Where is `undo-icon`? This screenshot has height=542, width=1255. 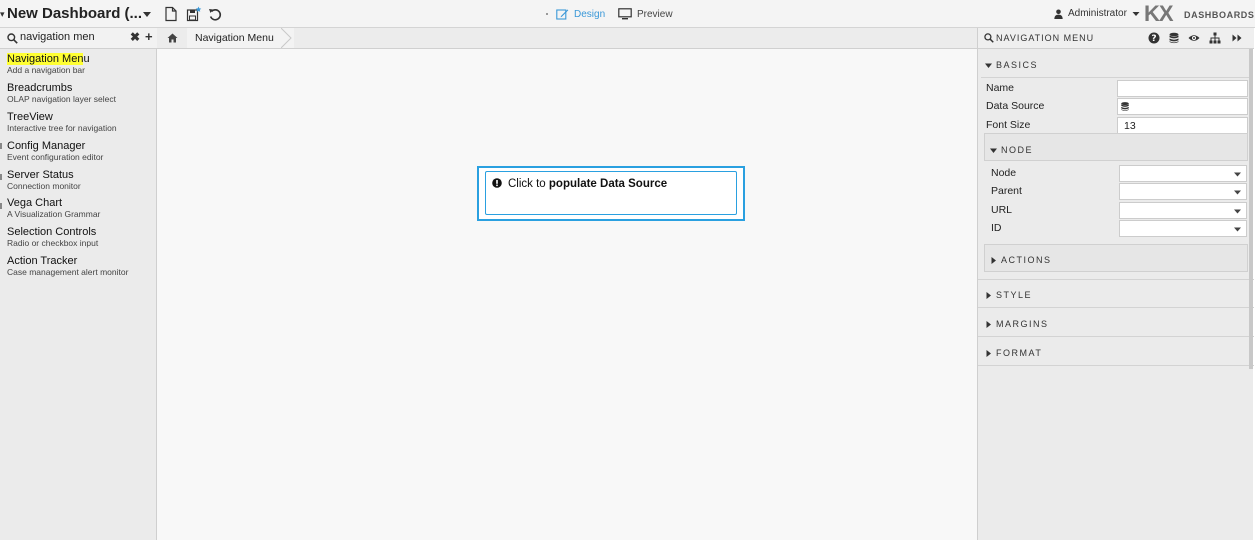
undo-icon is located at coordinates (215, 14).